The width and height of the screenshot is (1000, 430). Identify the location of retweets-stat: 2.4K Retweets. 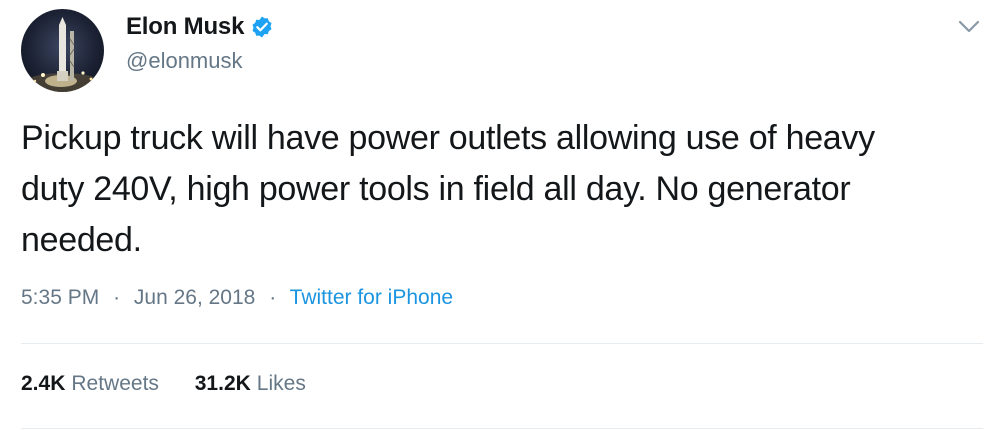
(90, 383).